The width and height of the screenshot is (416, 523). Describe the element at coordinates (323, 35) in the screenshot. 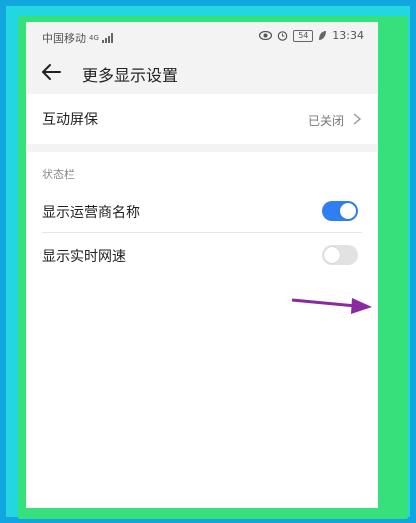

I see `leaf-icon` at that location.